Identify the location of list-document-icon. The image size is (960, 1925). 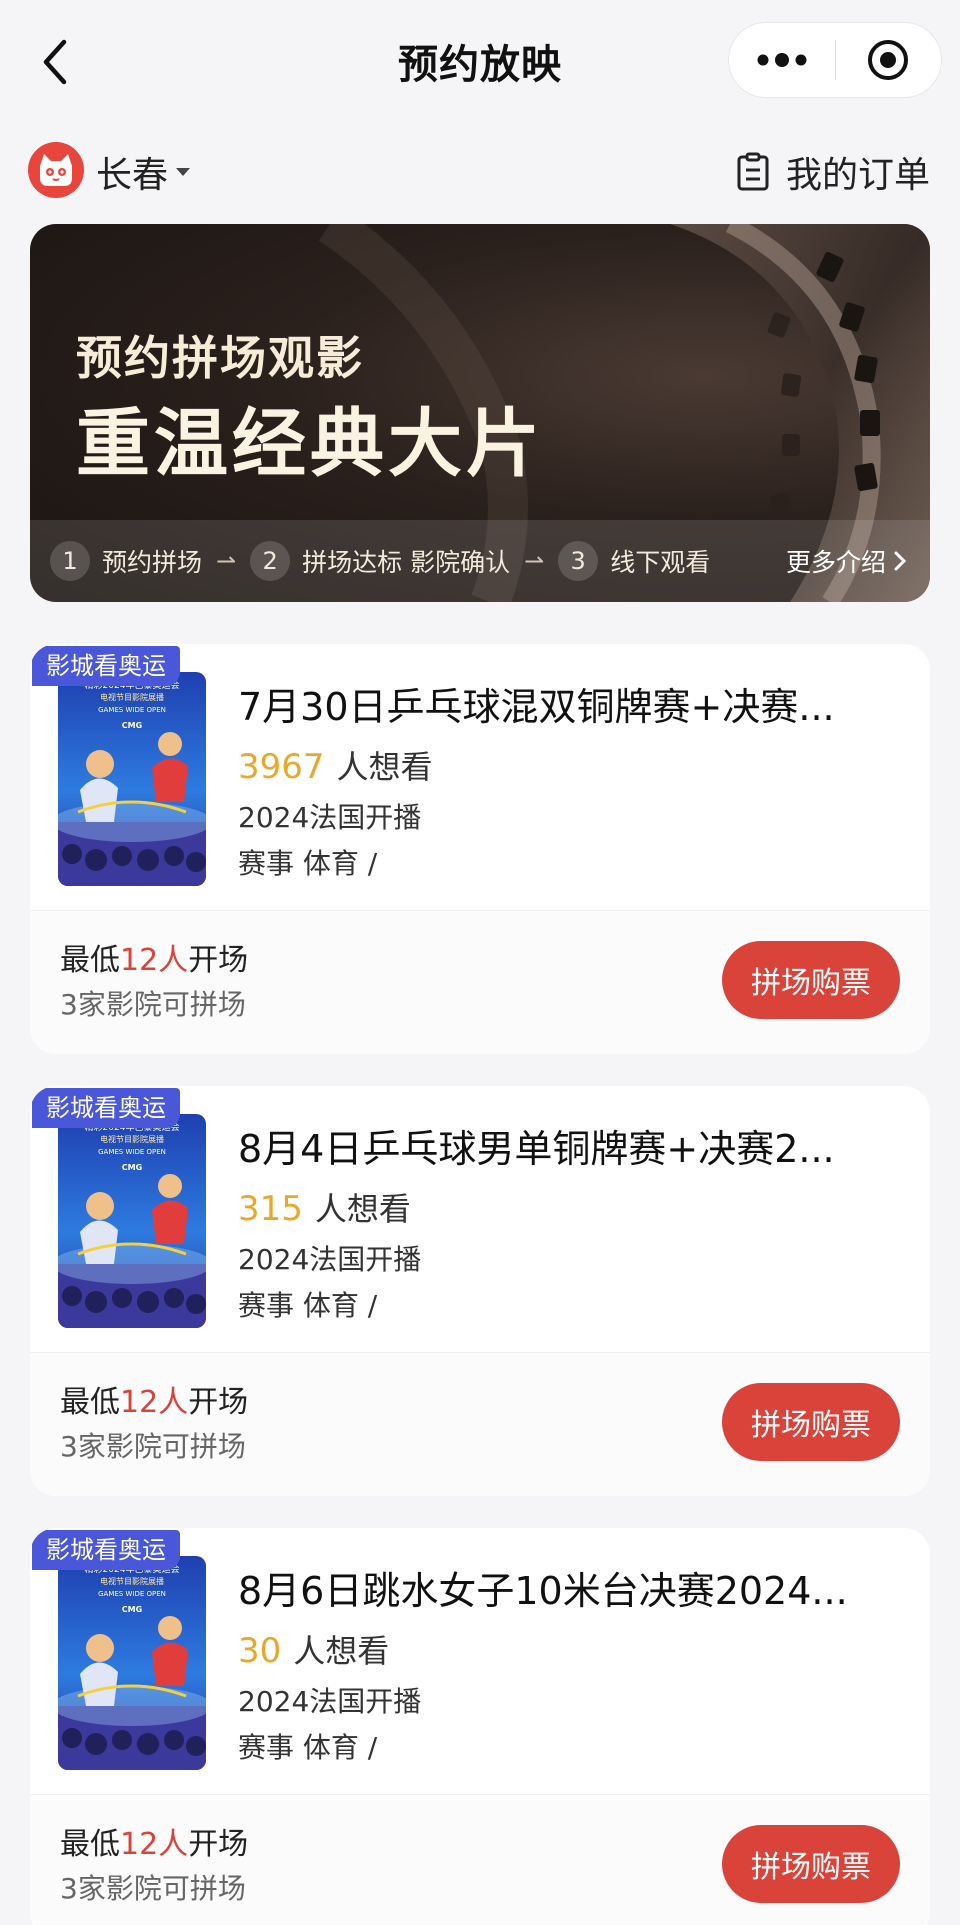
(753, 172).